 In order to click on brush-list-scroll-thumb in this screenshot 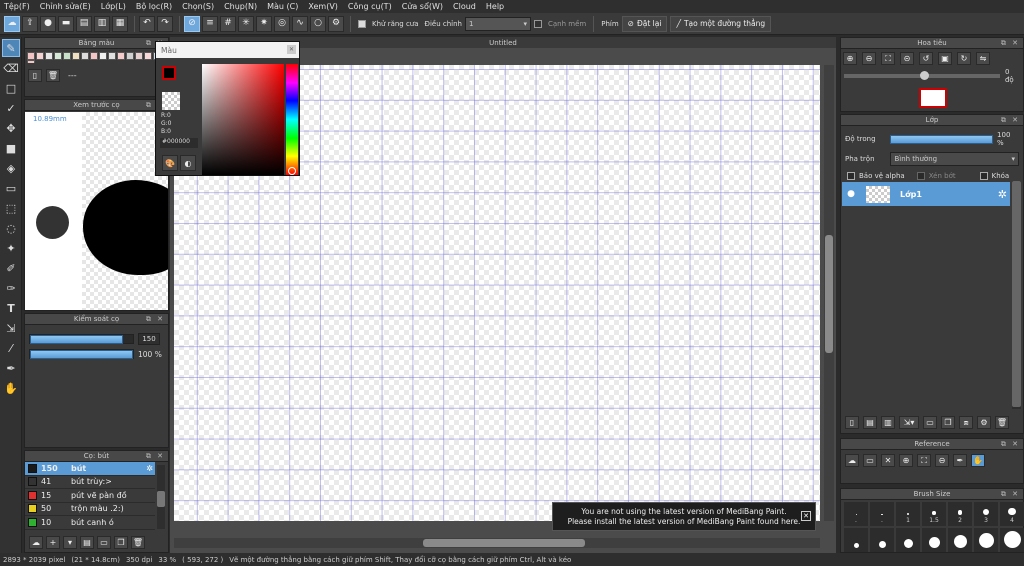, I will do `click(161, 499)`.